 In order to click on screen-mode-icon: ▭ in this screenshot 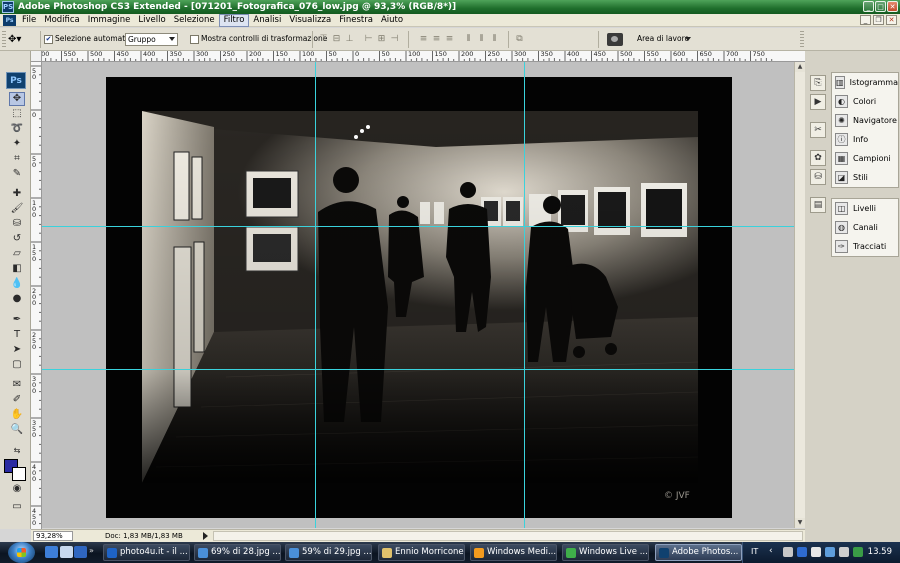, I will do `click(17, 507)`.